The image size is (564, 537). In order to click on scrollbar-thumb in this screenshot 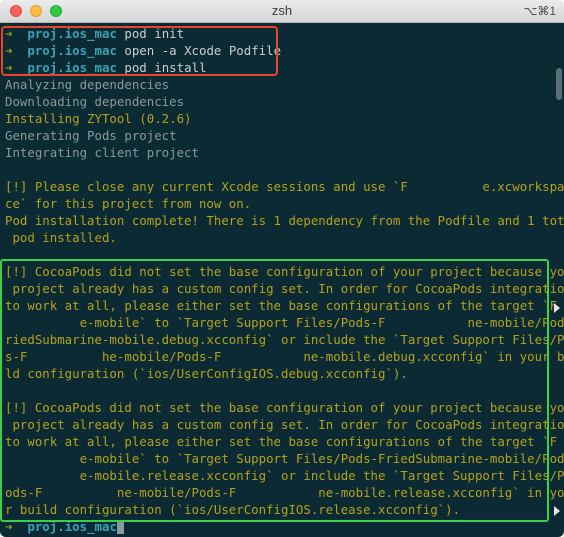, I will do `click(559, 84)`.